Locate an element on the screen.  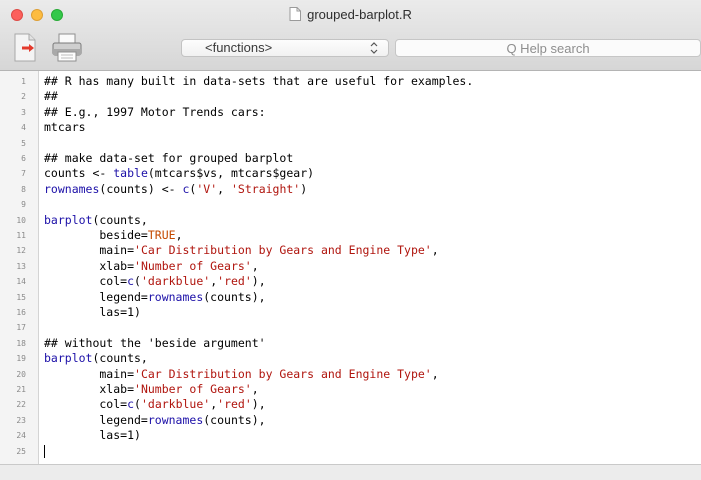
line-number: 1 is located at coordinates (23, 81).